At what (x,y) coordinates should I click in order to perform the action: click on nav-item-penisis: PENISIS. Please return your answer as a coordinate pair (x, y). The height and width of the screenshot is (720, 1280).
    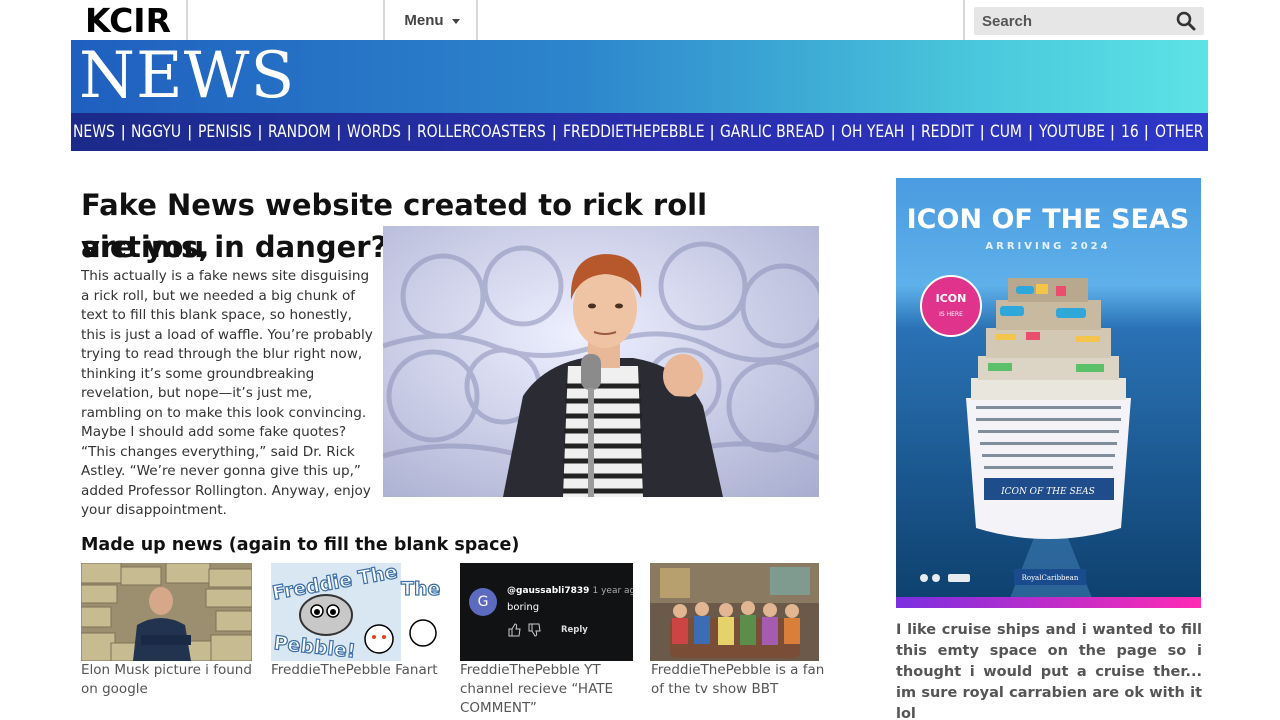
    Looking at the image, I should click on (225, 132).